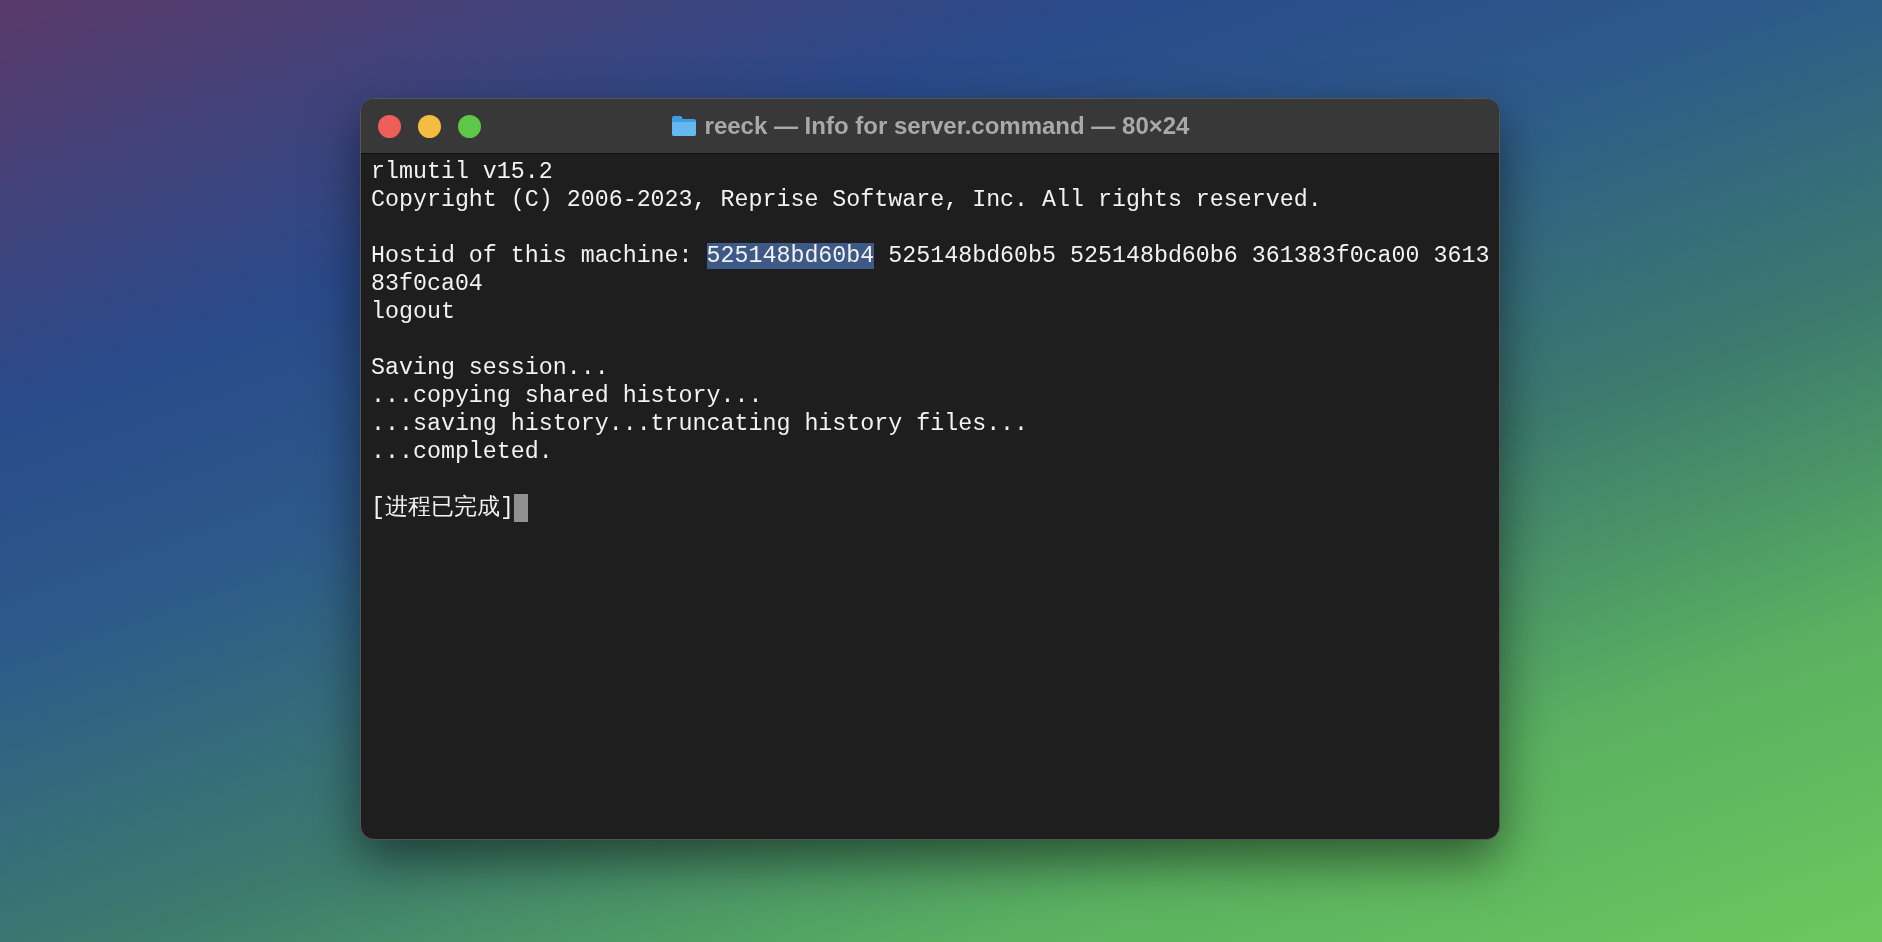 This screenshot has height=942, width=1882. Describe the element at coordinates (429, 126) in the screenshot. I see `minimize-button` at that location.